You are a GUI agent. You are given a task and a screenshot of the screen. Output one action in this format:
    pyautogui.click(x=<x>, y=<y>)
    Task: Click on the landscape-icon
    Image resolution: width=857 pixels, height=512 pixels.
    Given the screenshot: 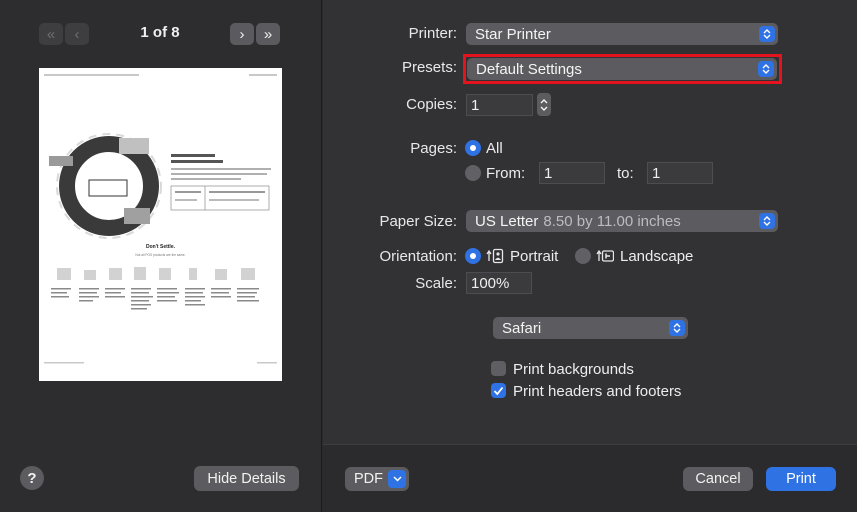 What is the action you would take?
    pyautogui.click(x=605, y=255)
    